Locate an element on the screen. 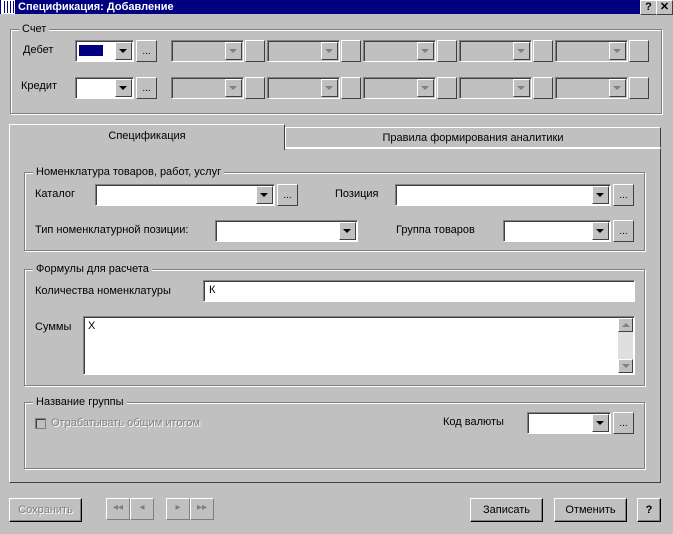 The image size is (673, 534). account-group-title: Счет is located at coordinates (34, 29).